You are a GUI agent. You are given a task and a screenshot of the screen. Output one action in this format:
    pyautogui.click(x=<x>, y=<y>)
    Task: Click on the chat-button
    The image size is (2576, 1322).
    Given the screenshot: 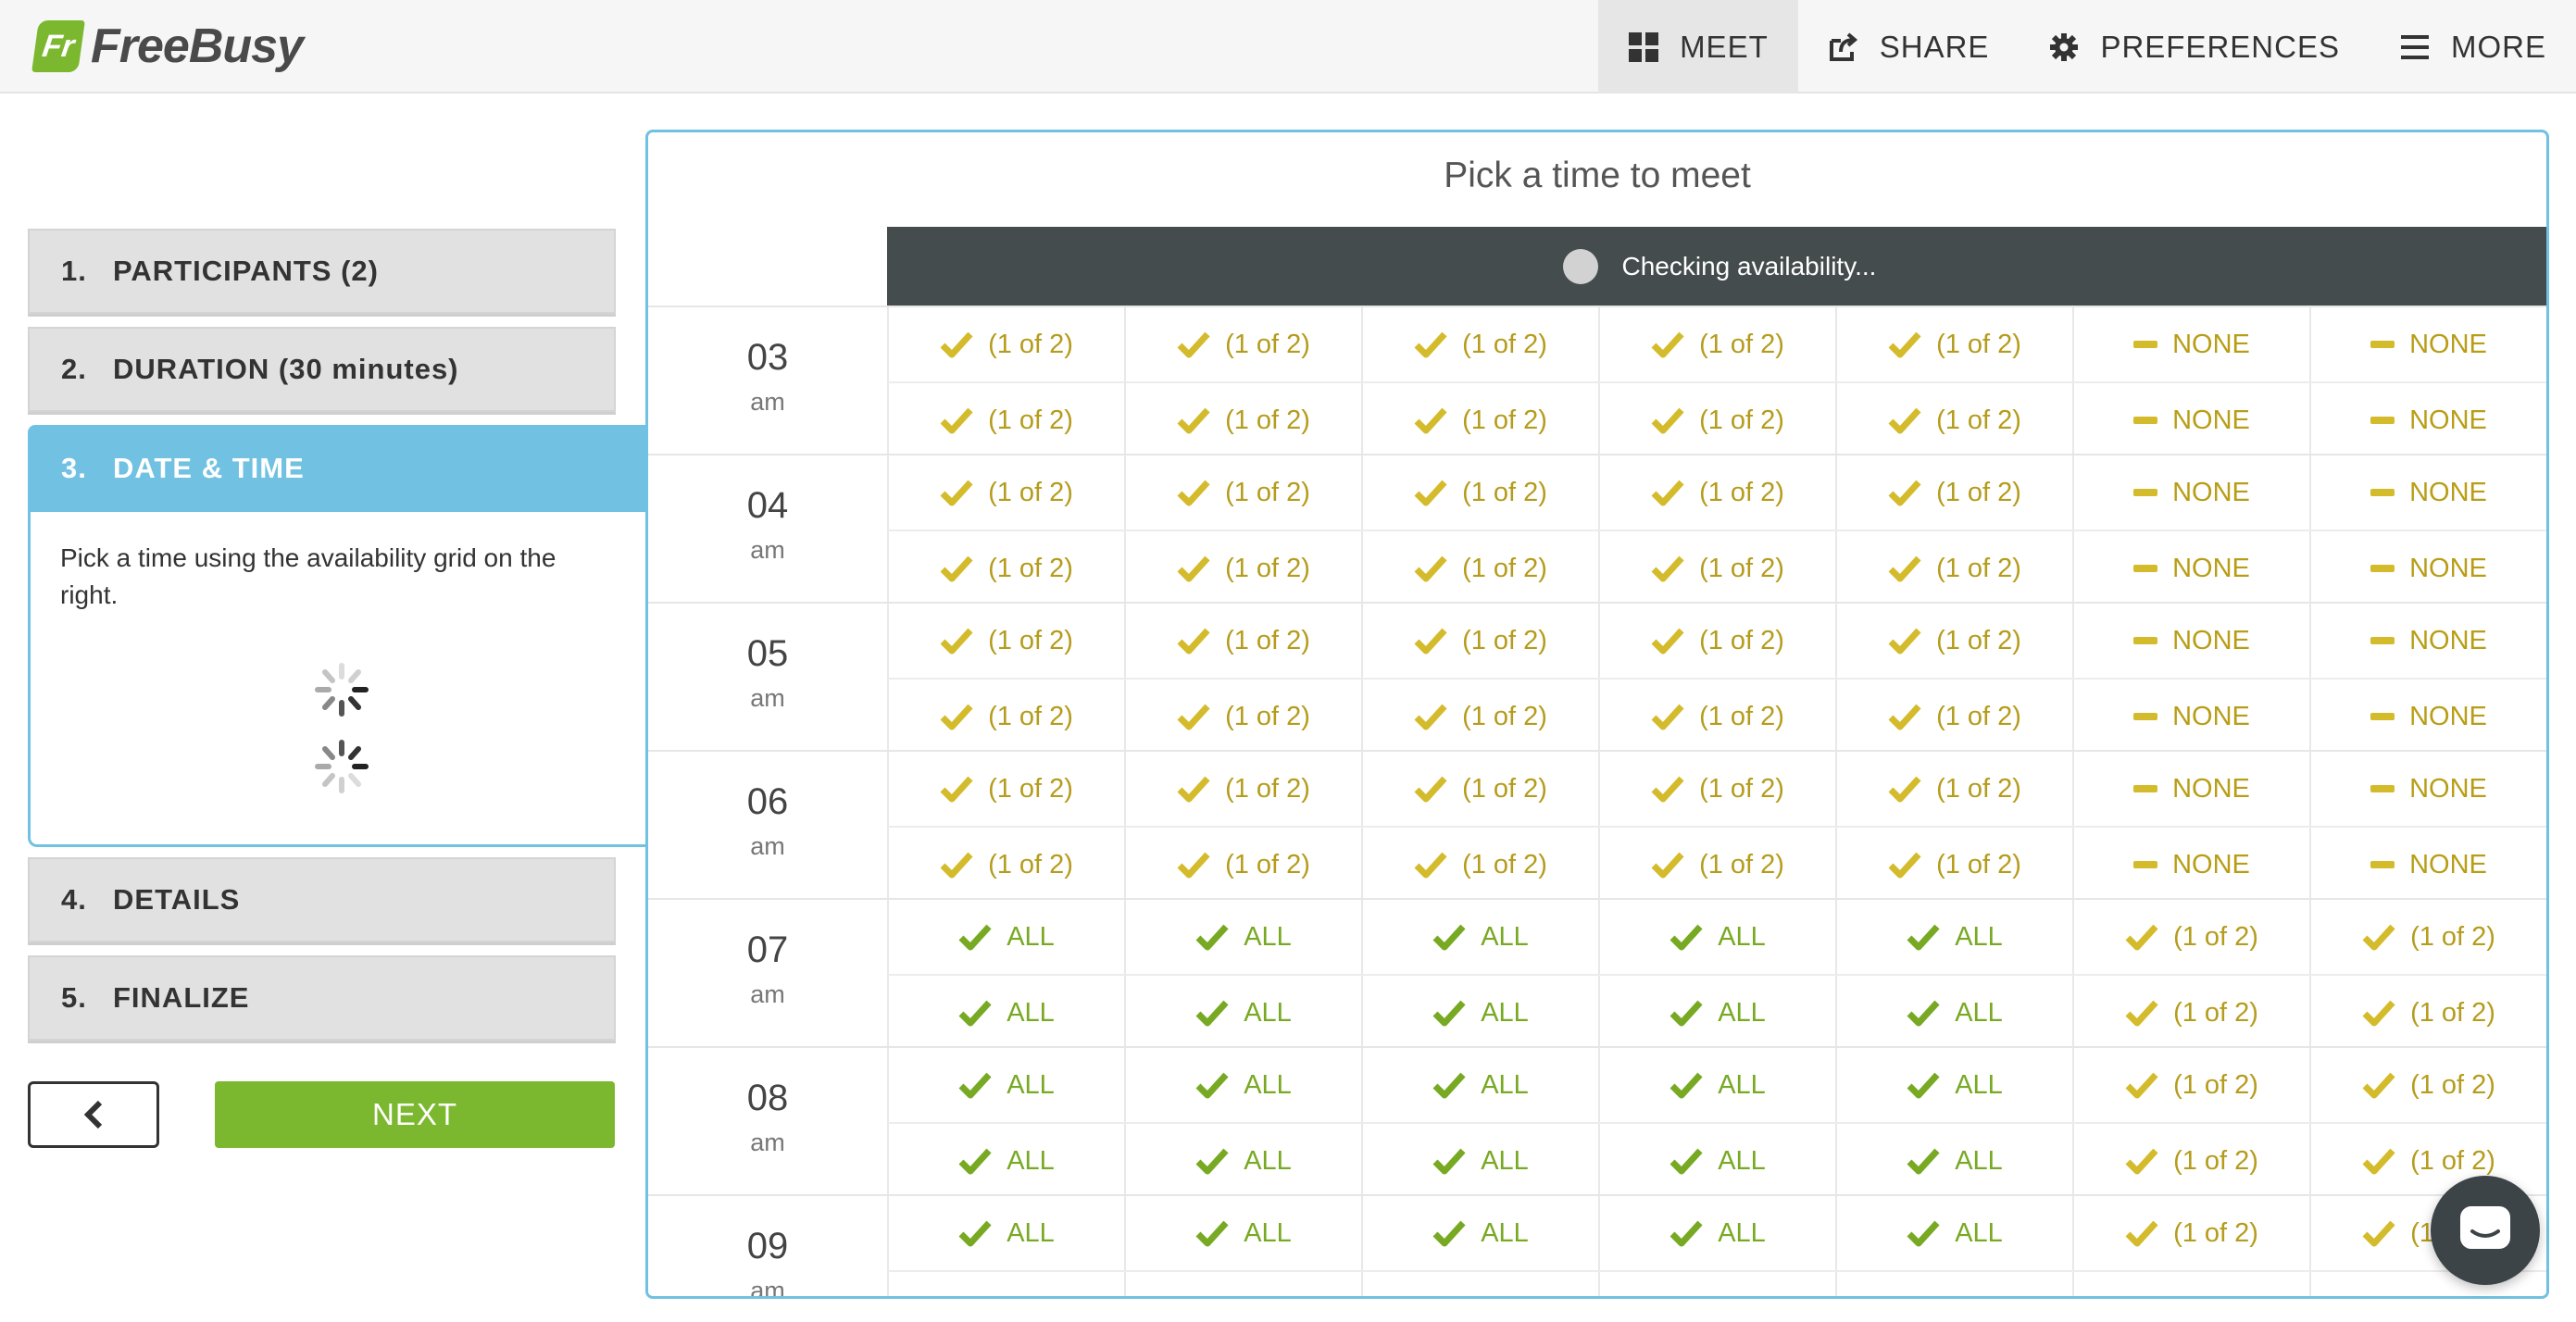 What is the action you would take?
    pyautogui.click(x=2486, y=1230)
    